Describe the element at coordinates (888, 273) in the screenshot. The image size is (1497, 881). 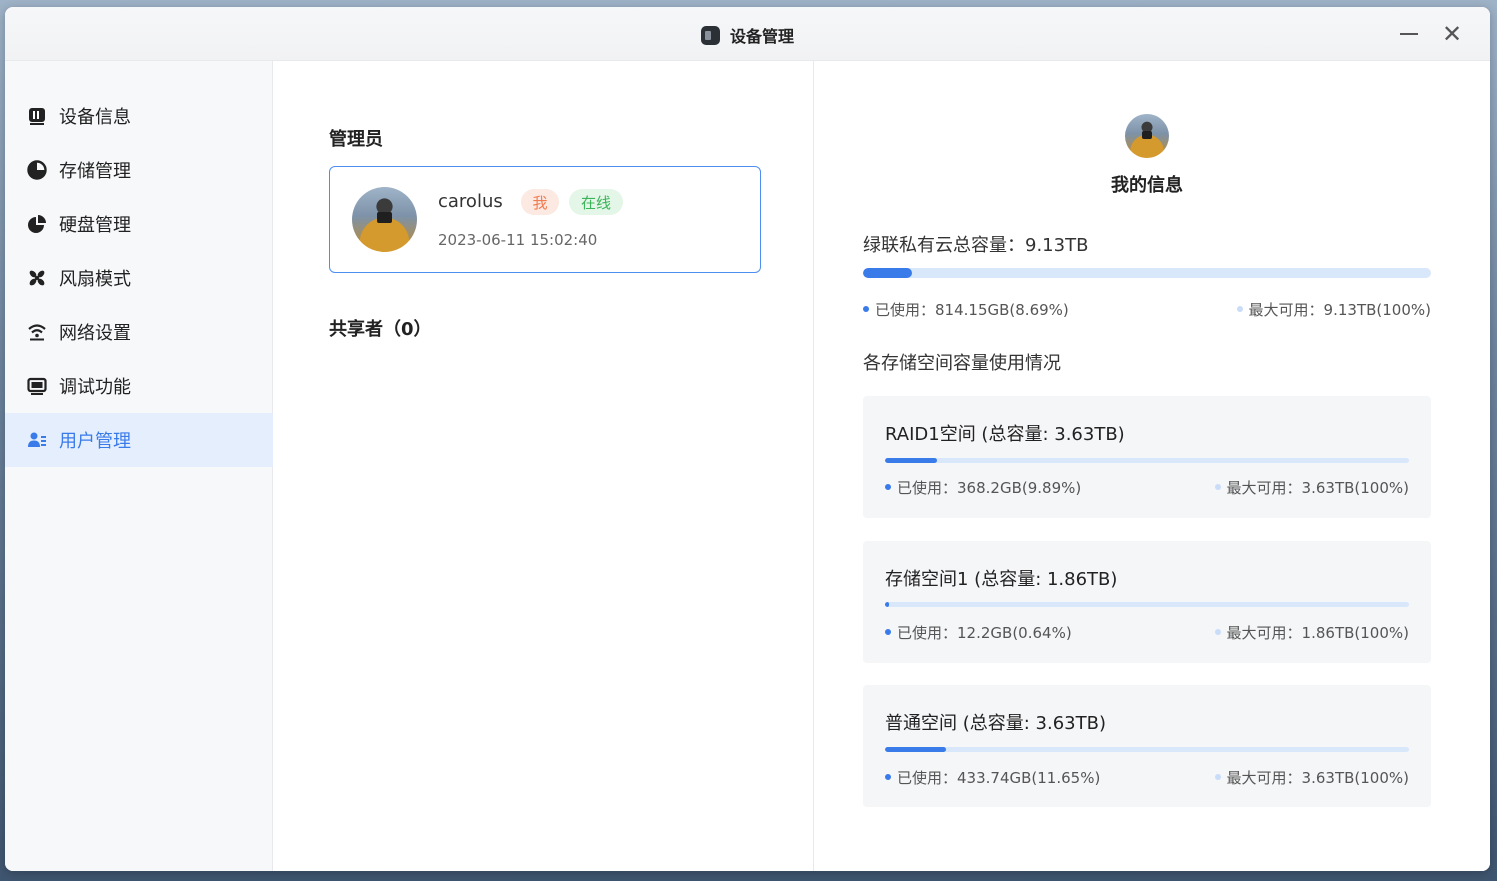
I see `total-usage-bar-fill` at that location.